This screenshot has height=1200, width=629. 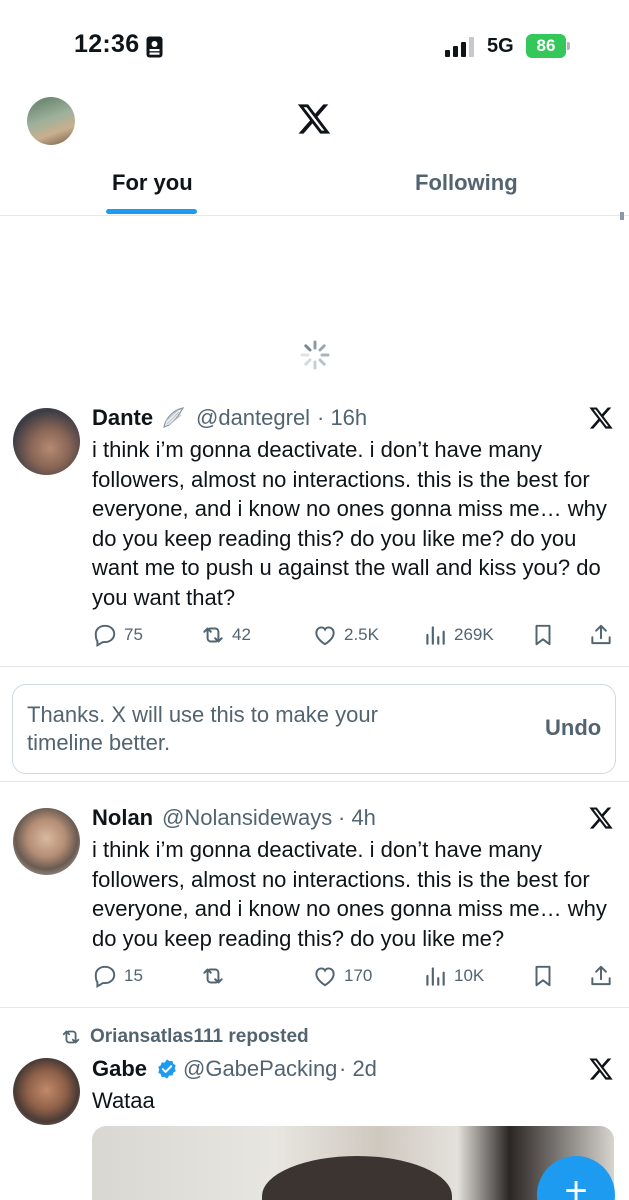 What do you see at coordinates (315, 355) in the screenshot?
I see `loading-spinner-icon` at bounding box center [315, 355].